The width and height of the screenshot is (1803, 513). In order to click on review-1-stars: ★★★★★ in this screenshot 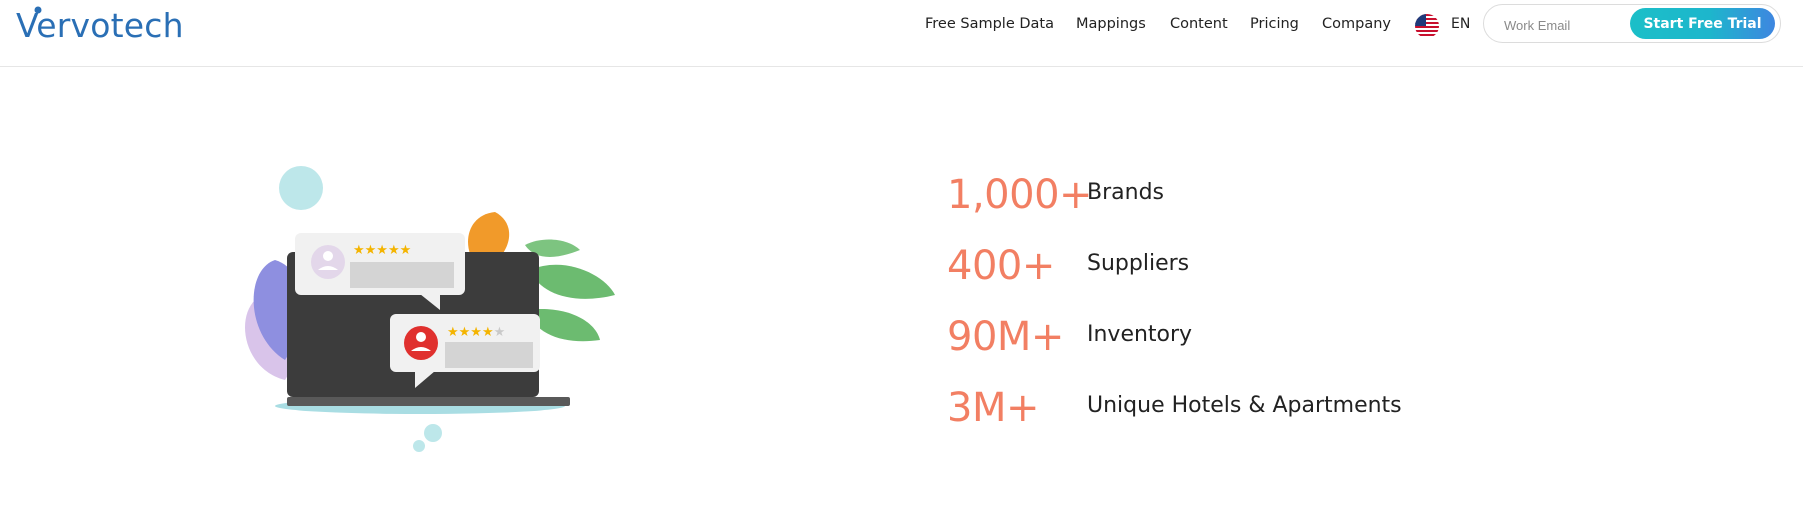, I will do `click(382, 250)`.